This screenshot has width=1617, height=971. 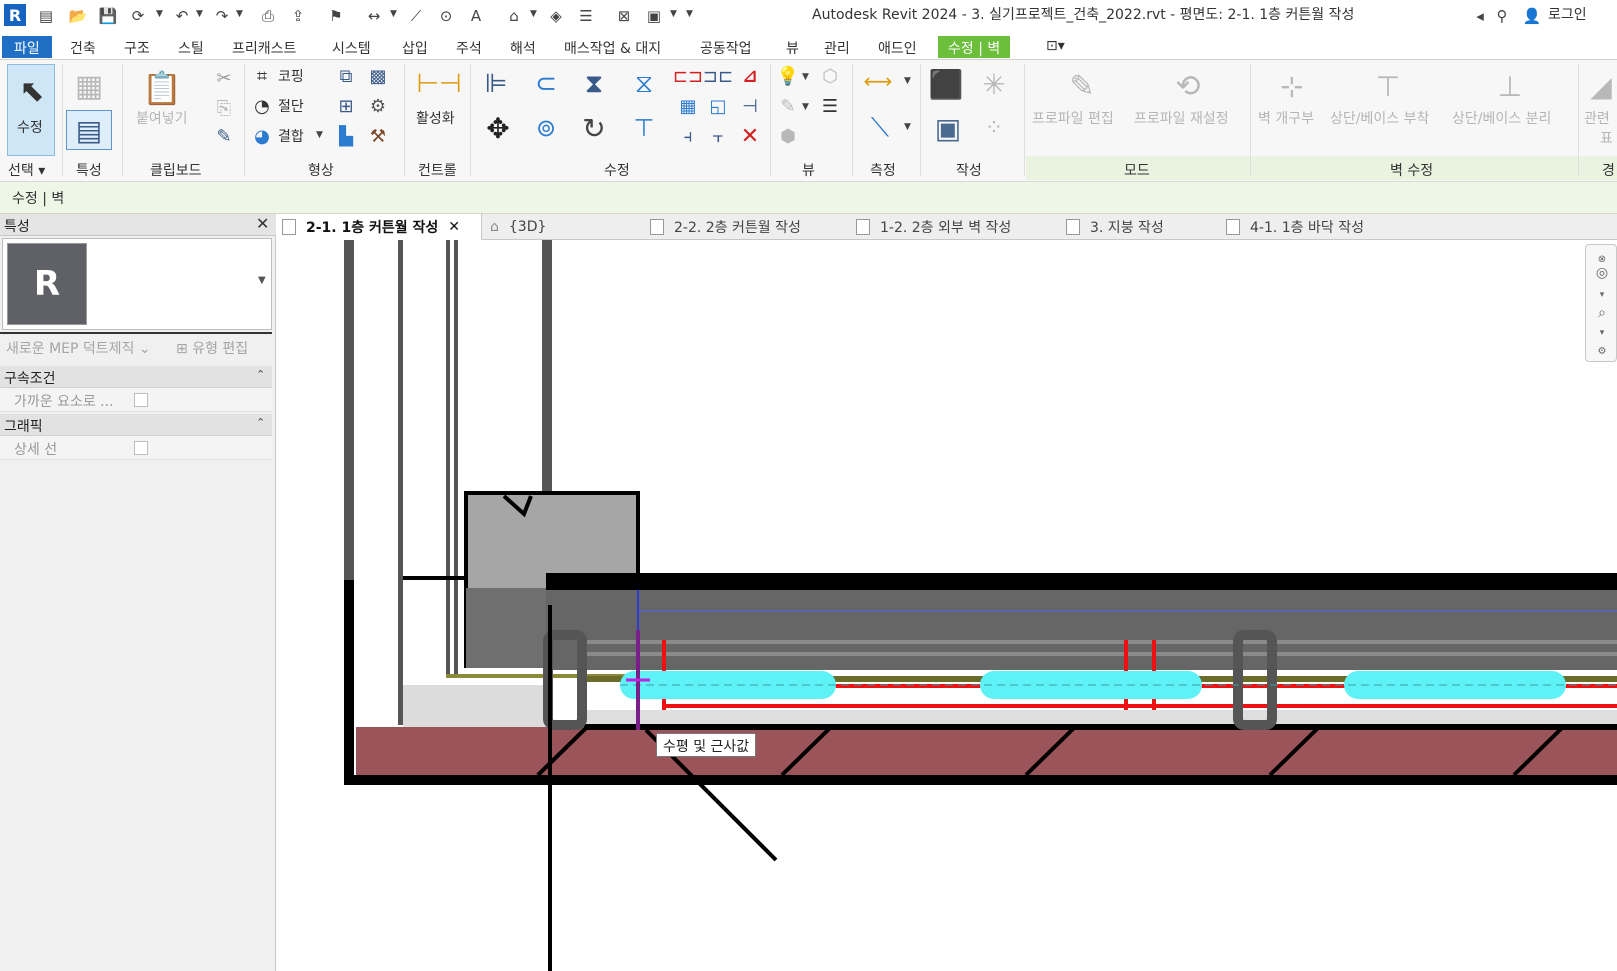 I want to click on array-icon: ▦, so click(x=688, y=106).